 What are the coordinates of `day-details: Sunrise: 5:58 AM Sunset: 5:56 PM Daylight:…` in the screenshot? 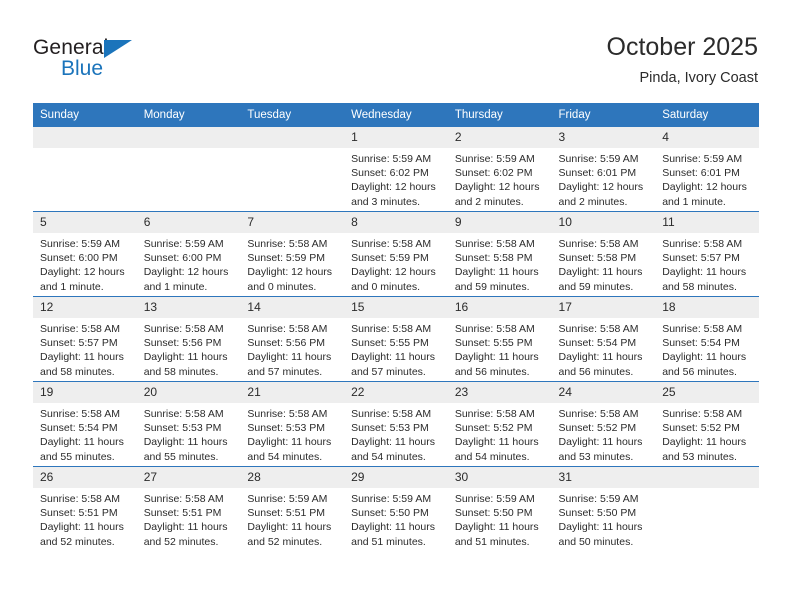 It's located at (292, 348).